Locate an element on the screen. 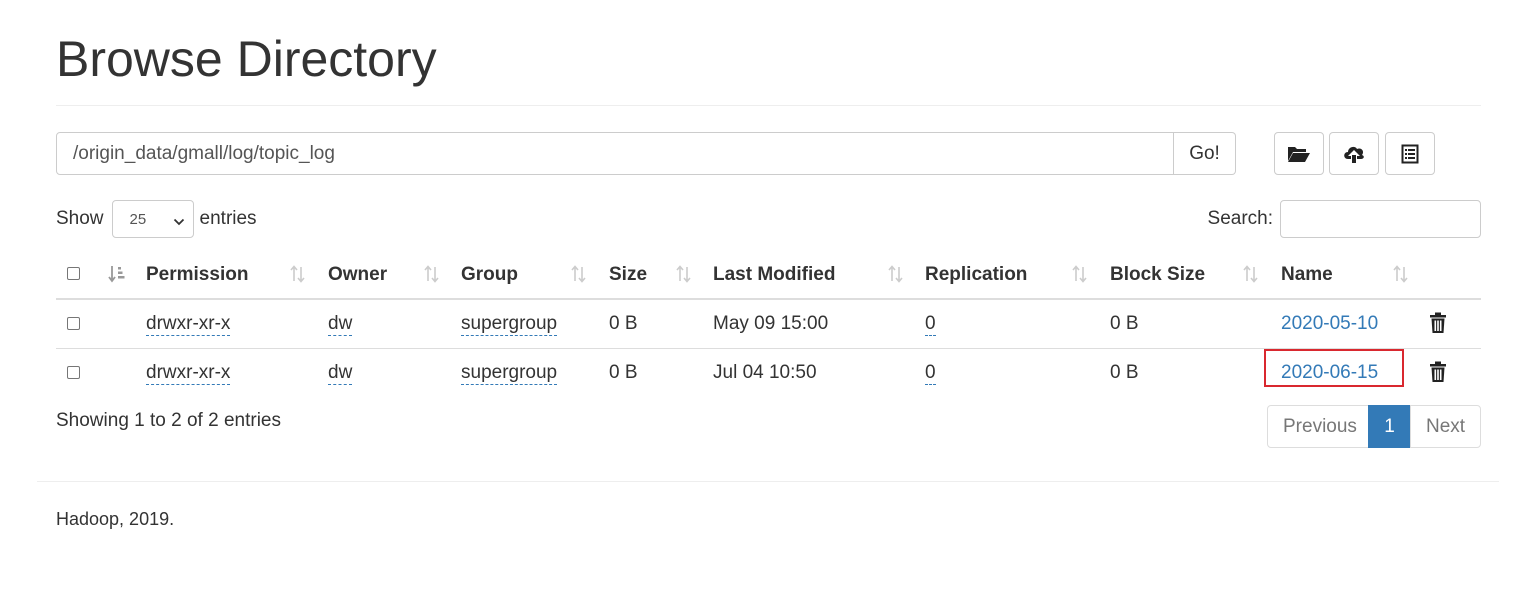  table-info: Showing 1 to 2 of 2 entries is located at coordinates (168, 420).